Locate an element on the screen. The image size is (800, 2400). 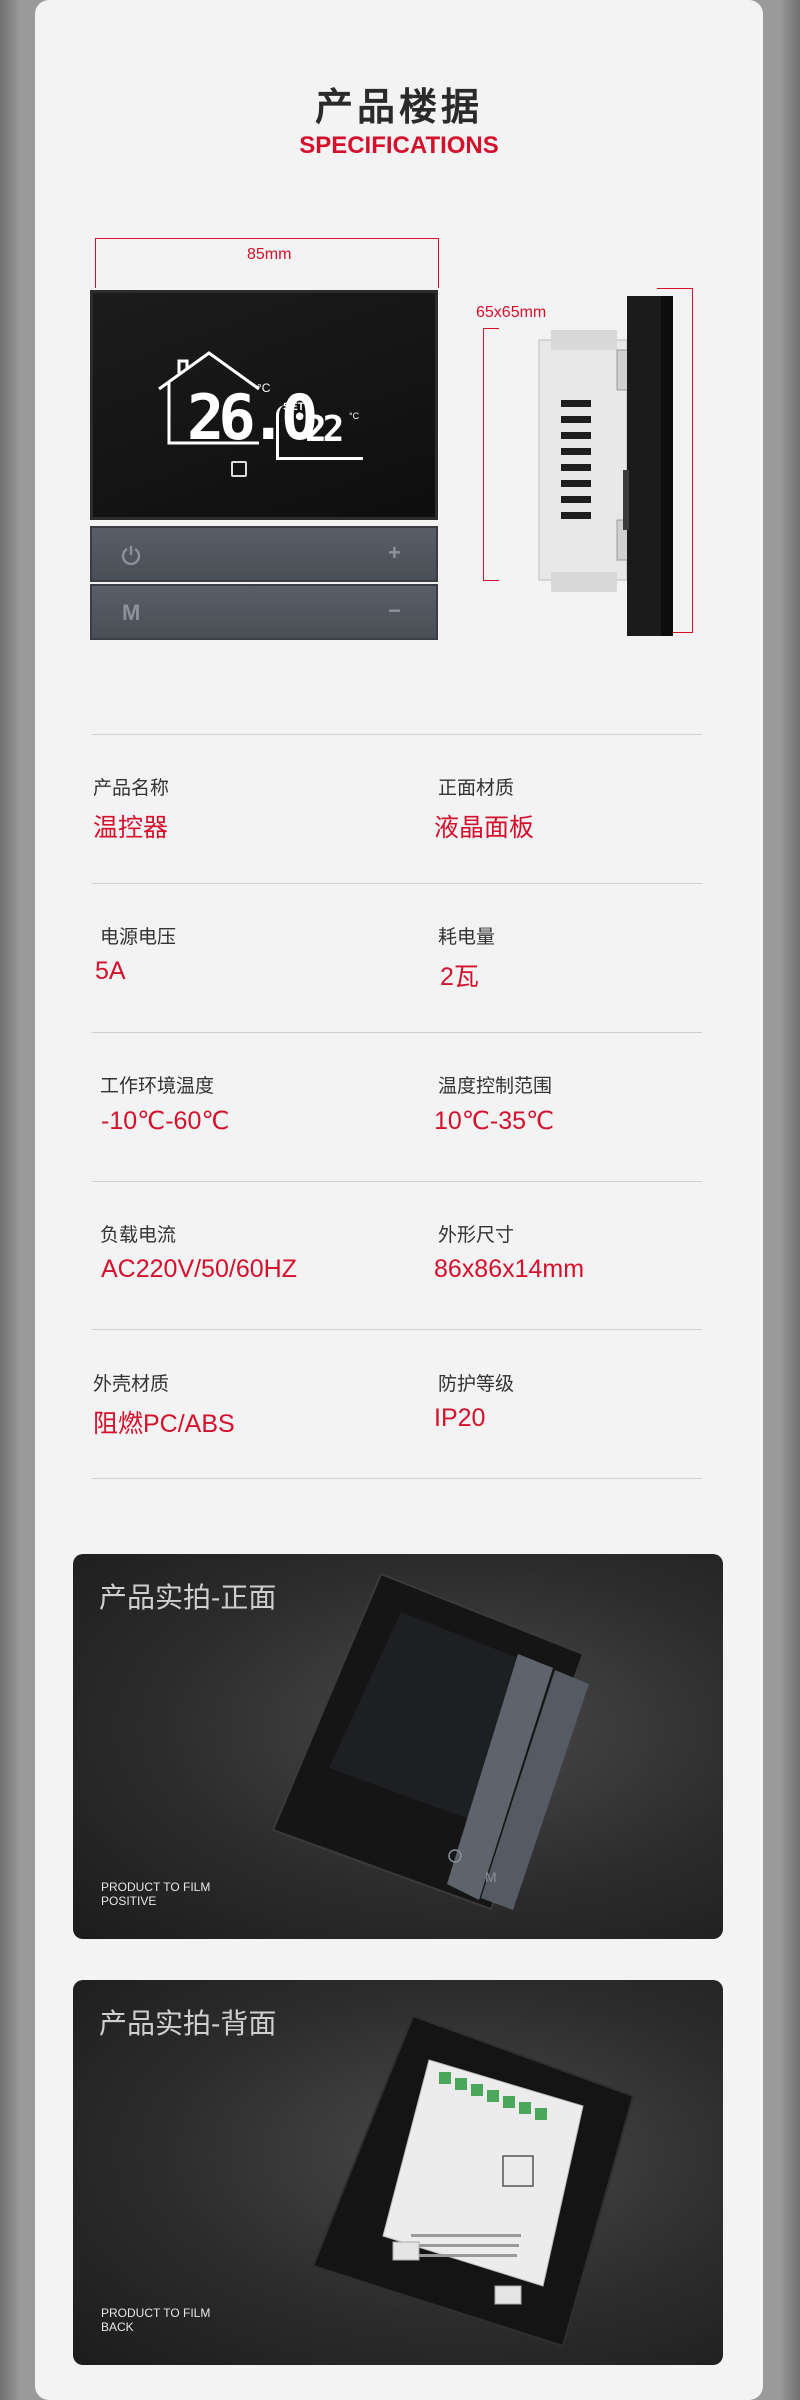
thermostat-front-photo: M is located at coordinates (430, 1741).